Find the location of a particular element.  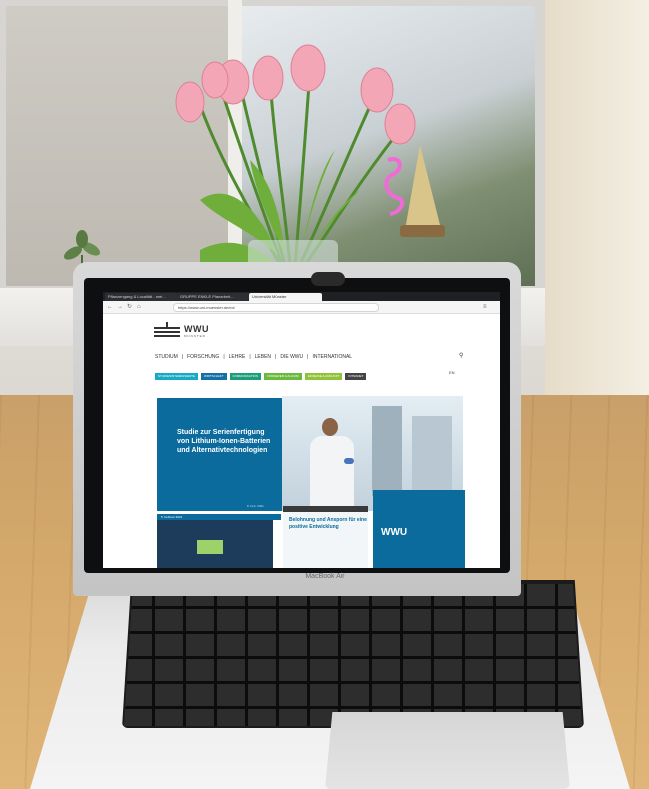

menu-item-international: INTERNATIONAL is located at coordinates (332, 357).